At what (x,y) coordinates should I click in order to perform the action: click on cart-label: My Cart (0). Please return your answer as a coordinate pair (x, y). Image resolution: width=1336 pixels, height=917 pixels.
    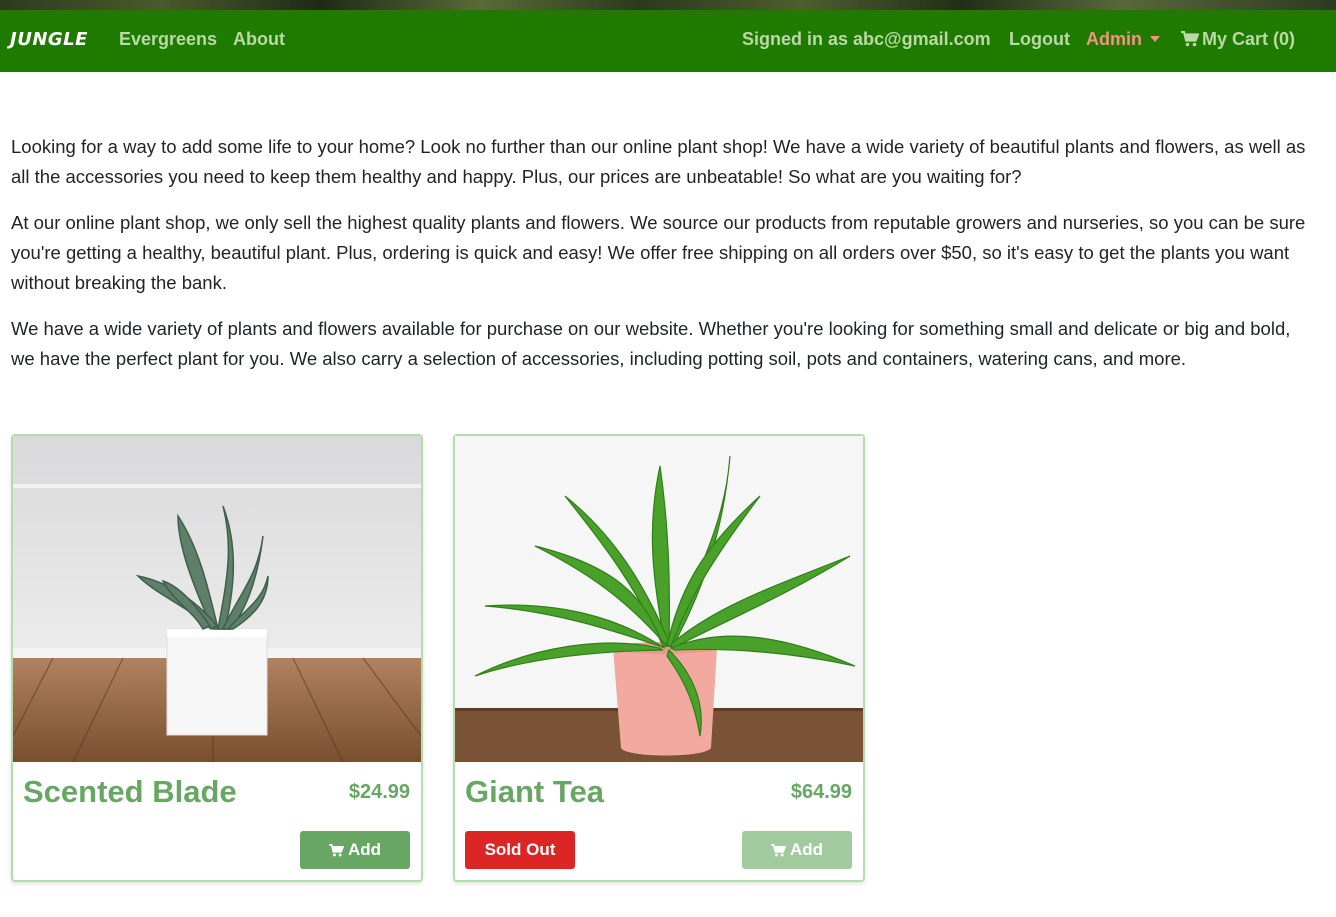
    Looking at the image, I should click on (1249, 39).